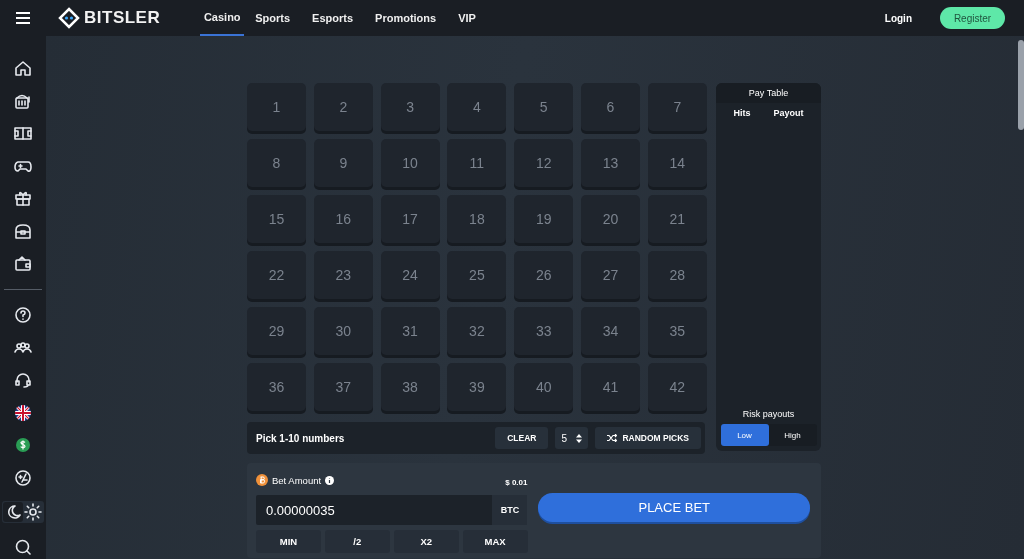 This screenshot has height=559, width=1024. What do you see at coordinates (276, 275) in the screenshot?
I see `number-tile: 22` at bounding box center [276, 275].